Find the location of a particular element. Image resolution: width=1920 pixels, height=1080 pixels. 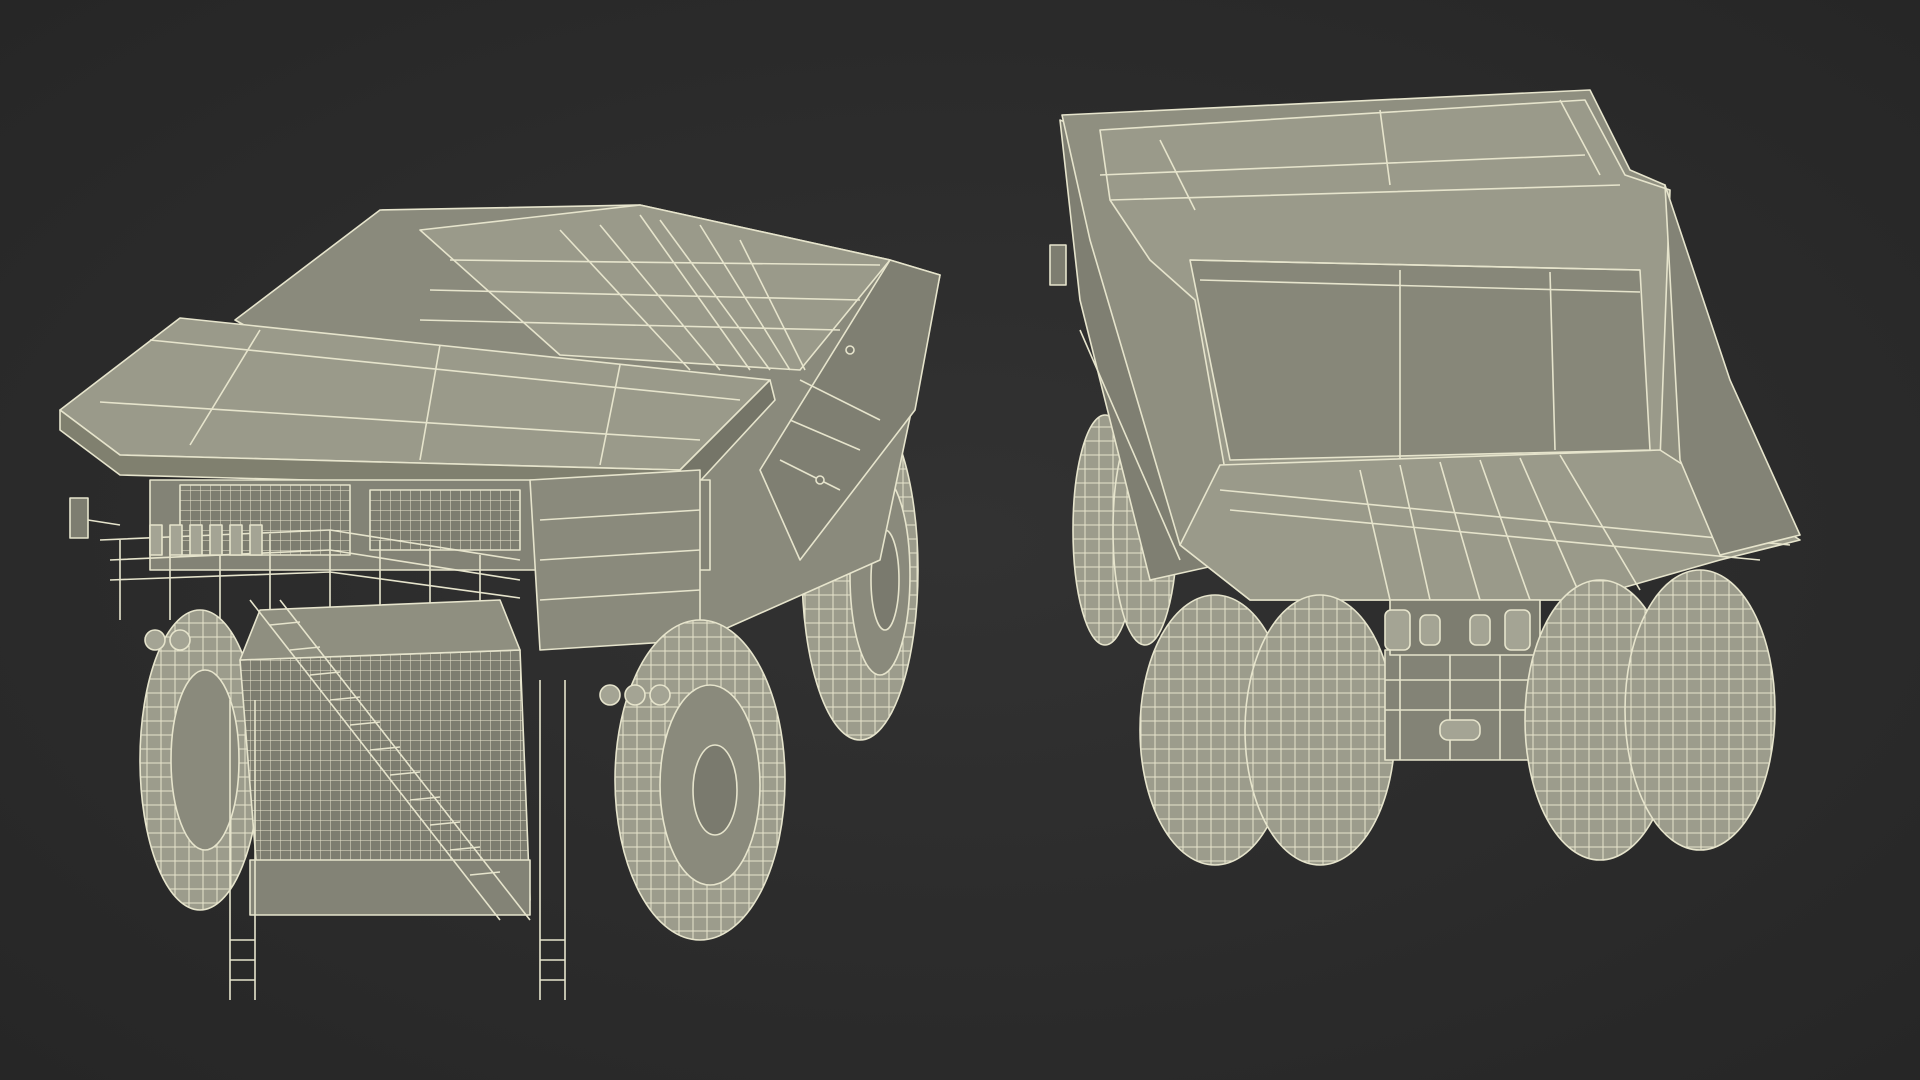

side-mirror-rear is located at coordinates (1058, 265).